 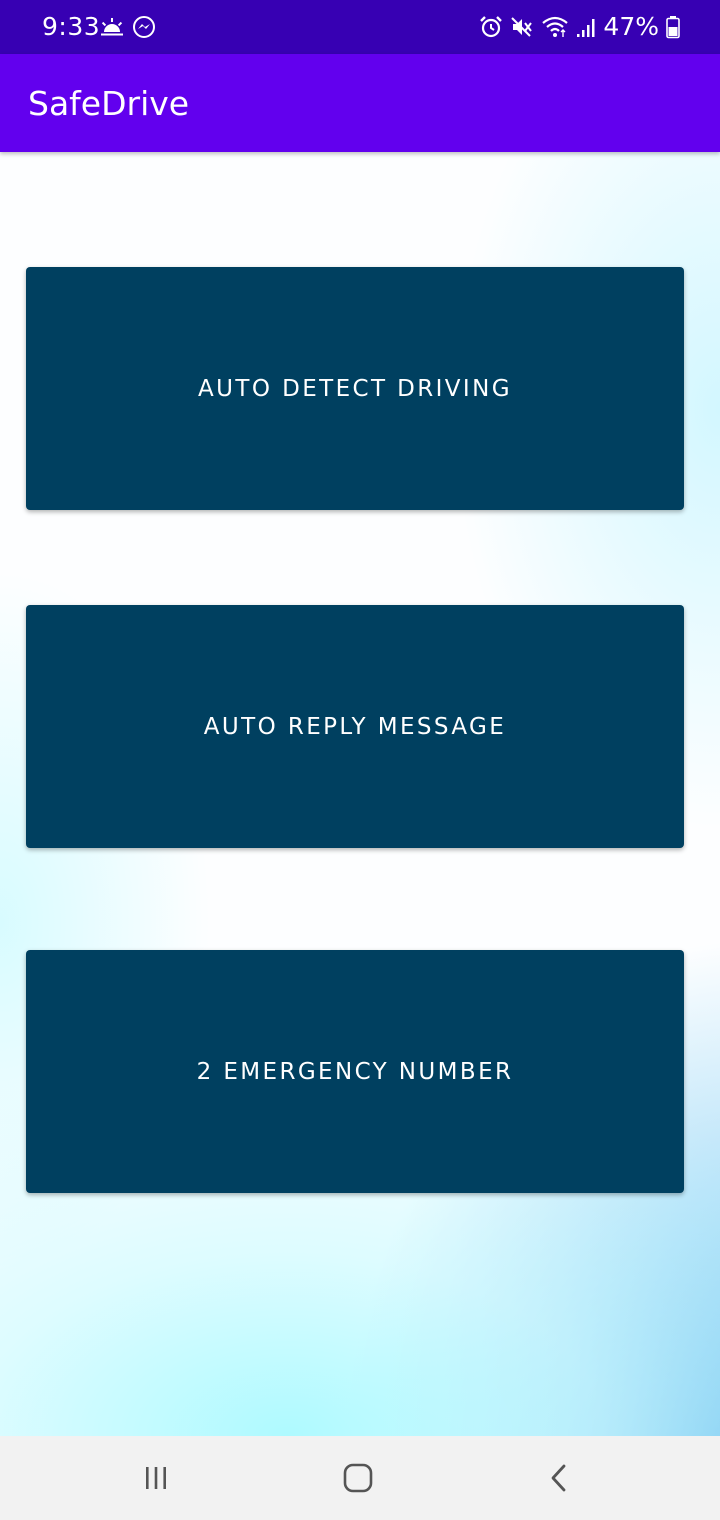 I want to click on back-icon, so click(x=560, y=1478).